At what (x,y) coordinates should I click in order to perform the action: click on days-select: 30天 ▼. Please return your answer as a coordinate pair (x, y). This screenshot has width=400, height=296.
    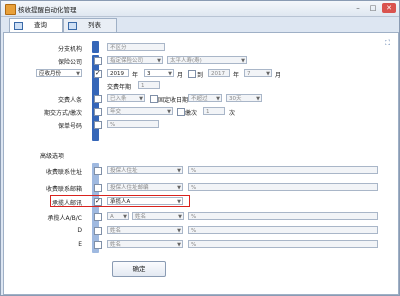
    Looking at the image, I should click on (244, 98).